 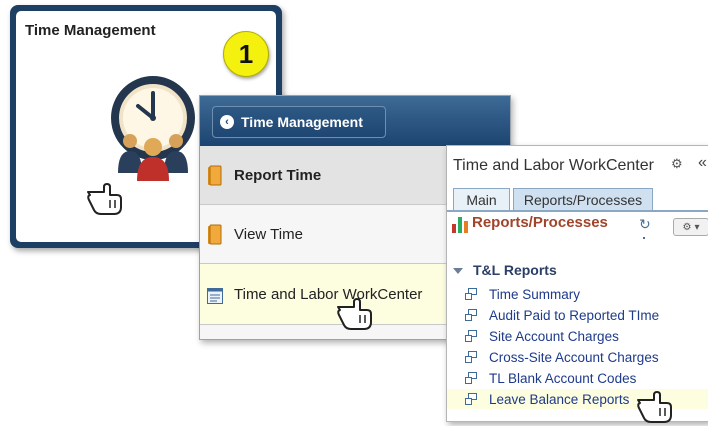 What do you see at coordinates (481, 199) in the screenshot?
I see `tab-main: Main` at bounding box center [481, 199].